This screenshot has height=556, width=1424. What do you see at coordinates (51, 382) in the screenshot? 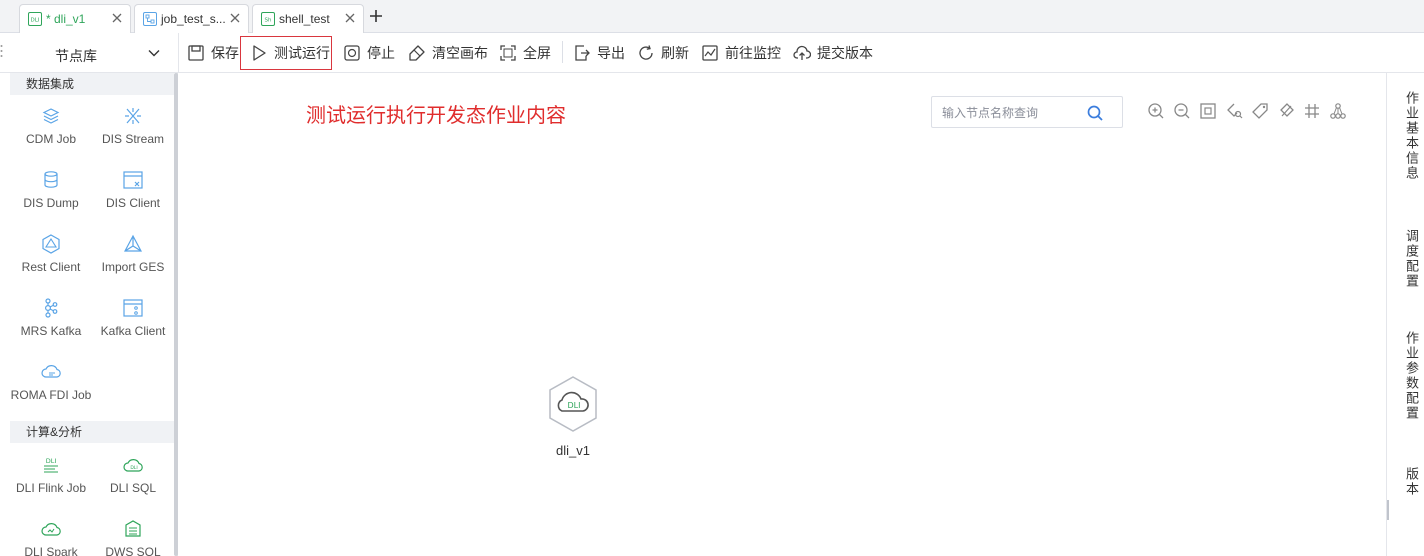
I see `node-roma-fdi-job: ROMA FDI Job` at bounding box center [51, 382].